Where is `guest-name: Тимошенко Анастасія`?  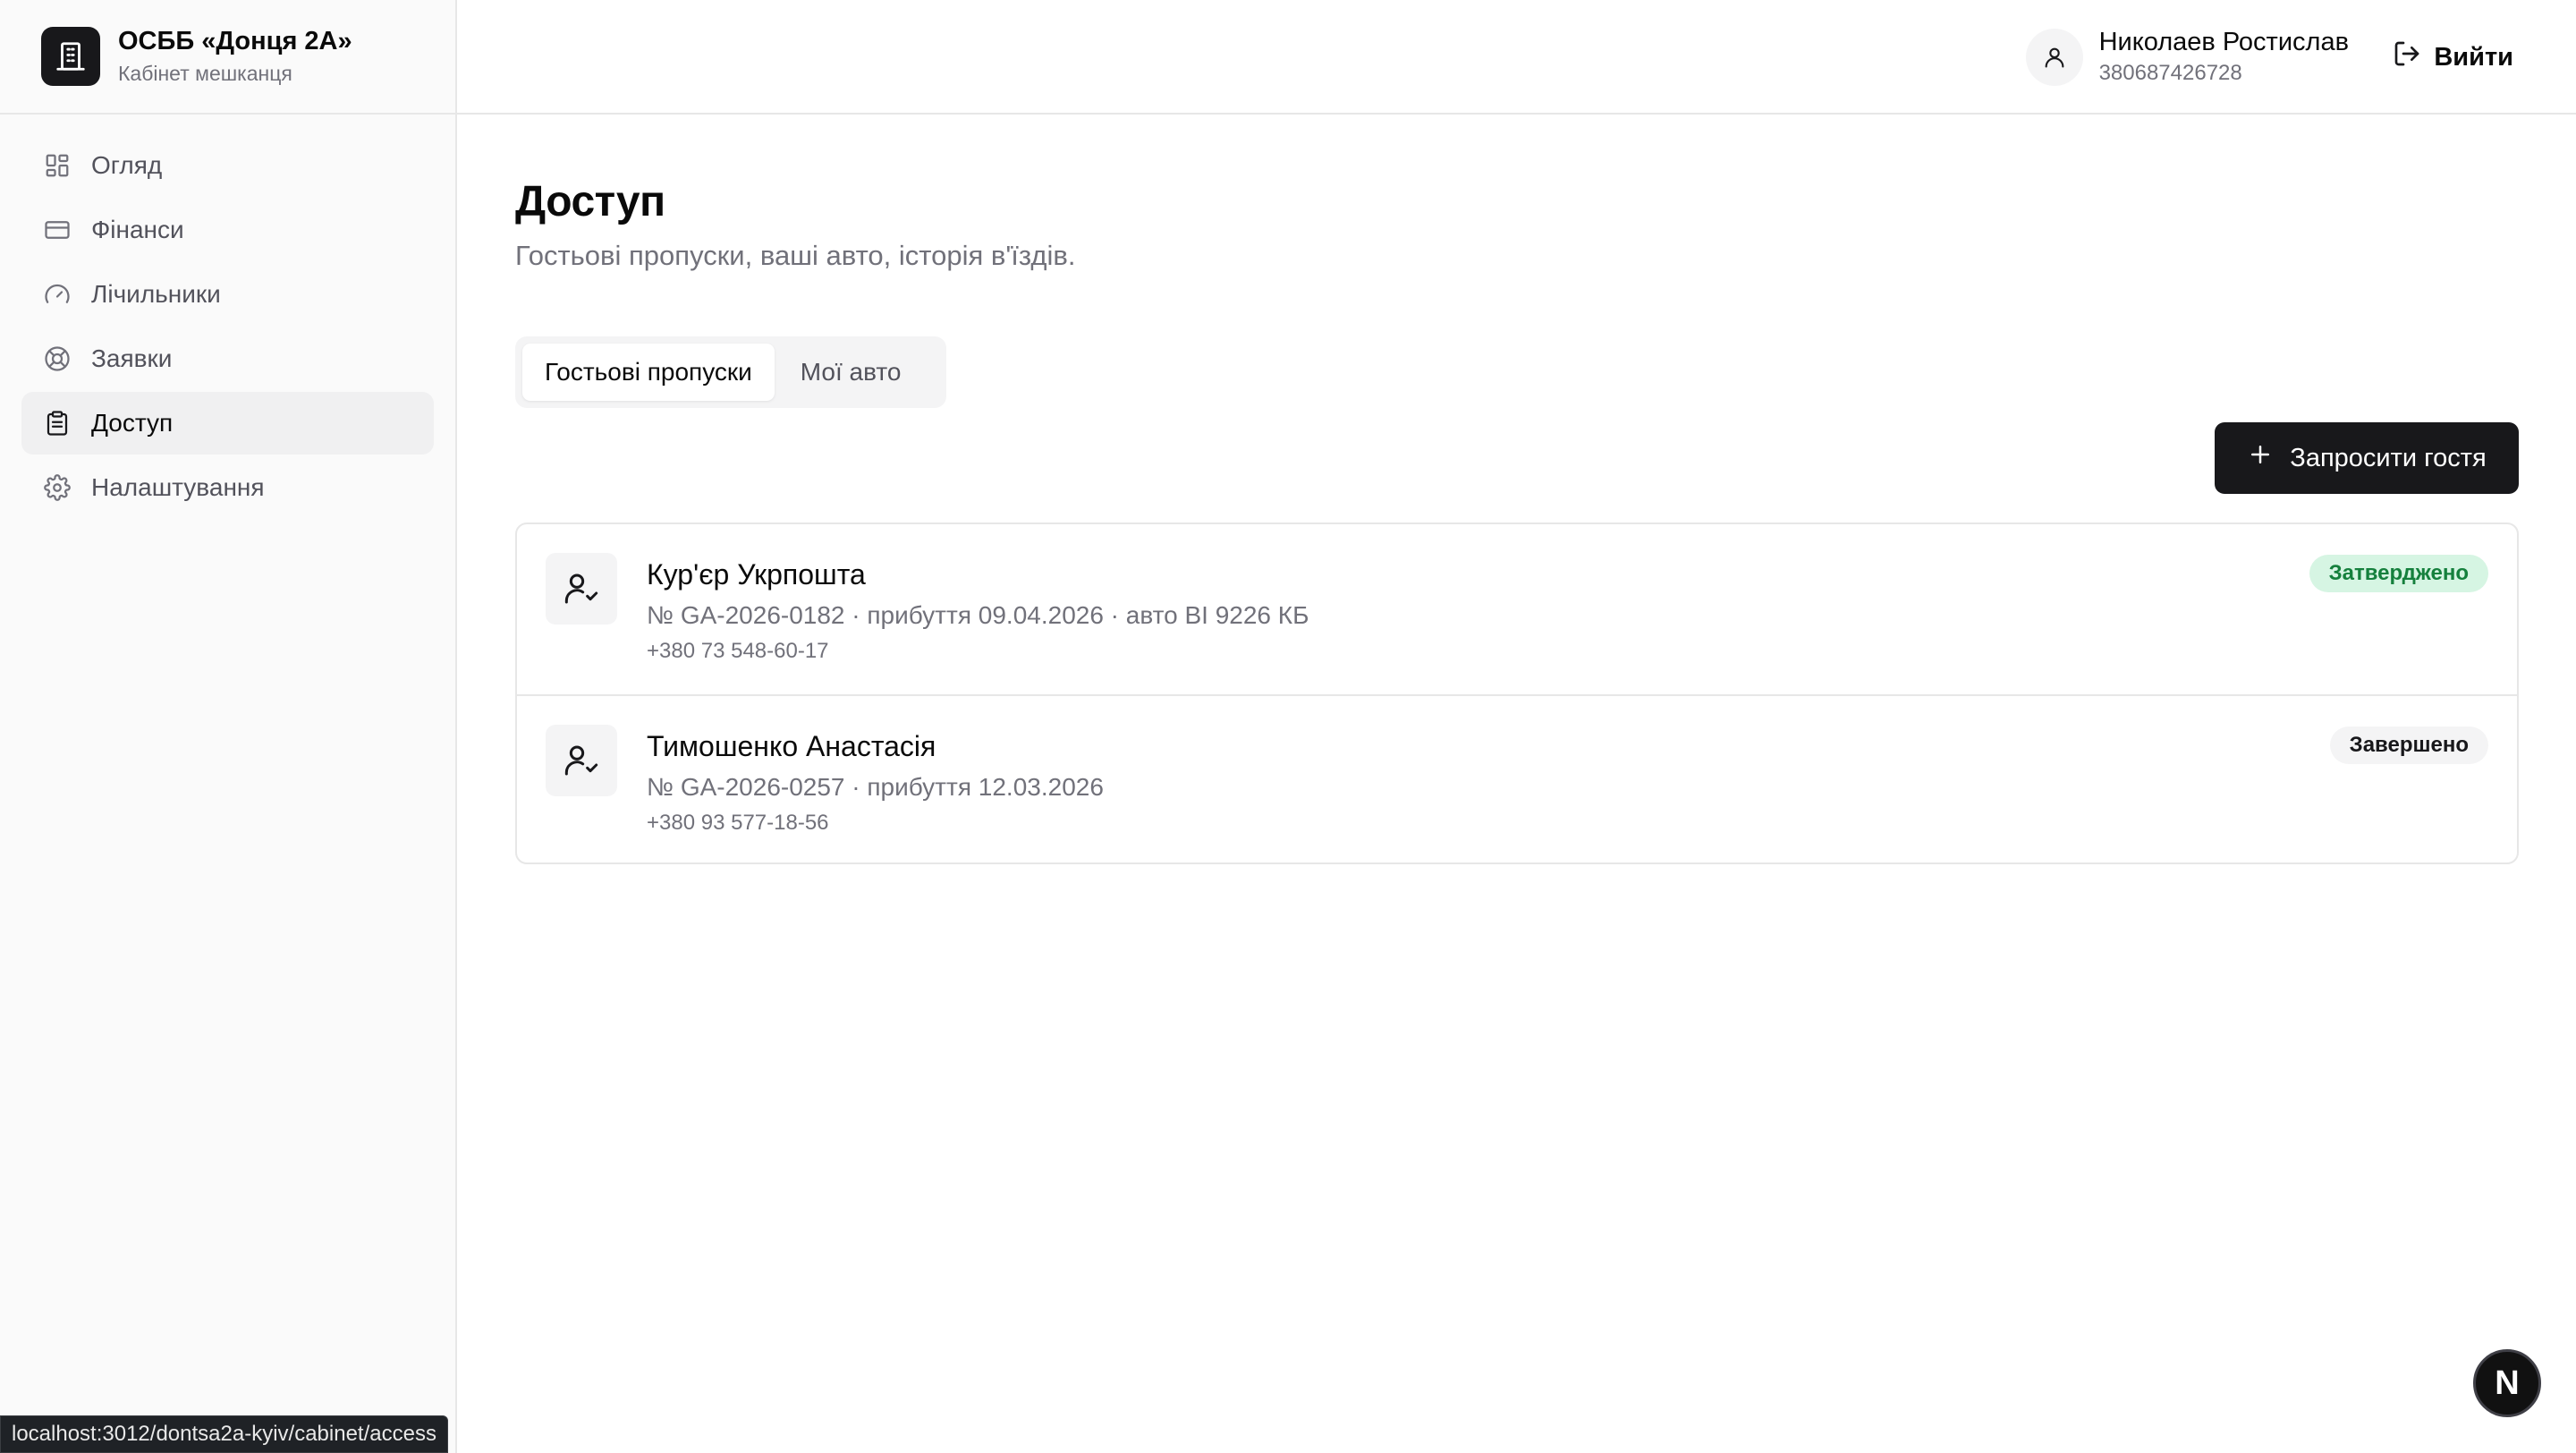 guest-name: Тимошенко Анастасія is located at coordinates (791, 746).